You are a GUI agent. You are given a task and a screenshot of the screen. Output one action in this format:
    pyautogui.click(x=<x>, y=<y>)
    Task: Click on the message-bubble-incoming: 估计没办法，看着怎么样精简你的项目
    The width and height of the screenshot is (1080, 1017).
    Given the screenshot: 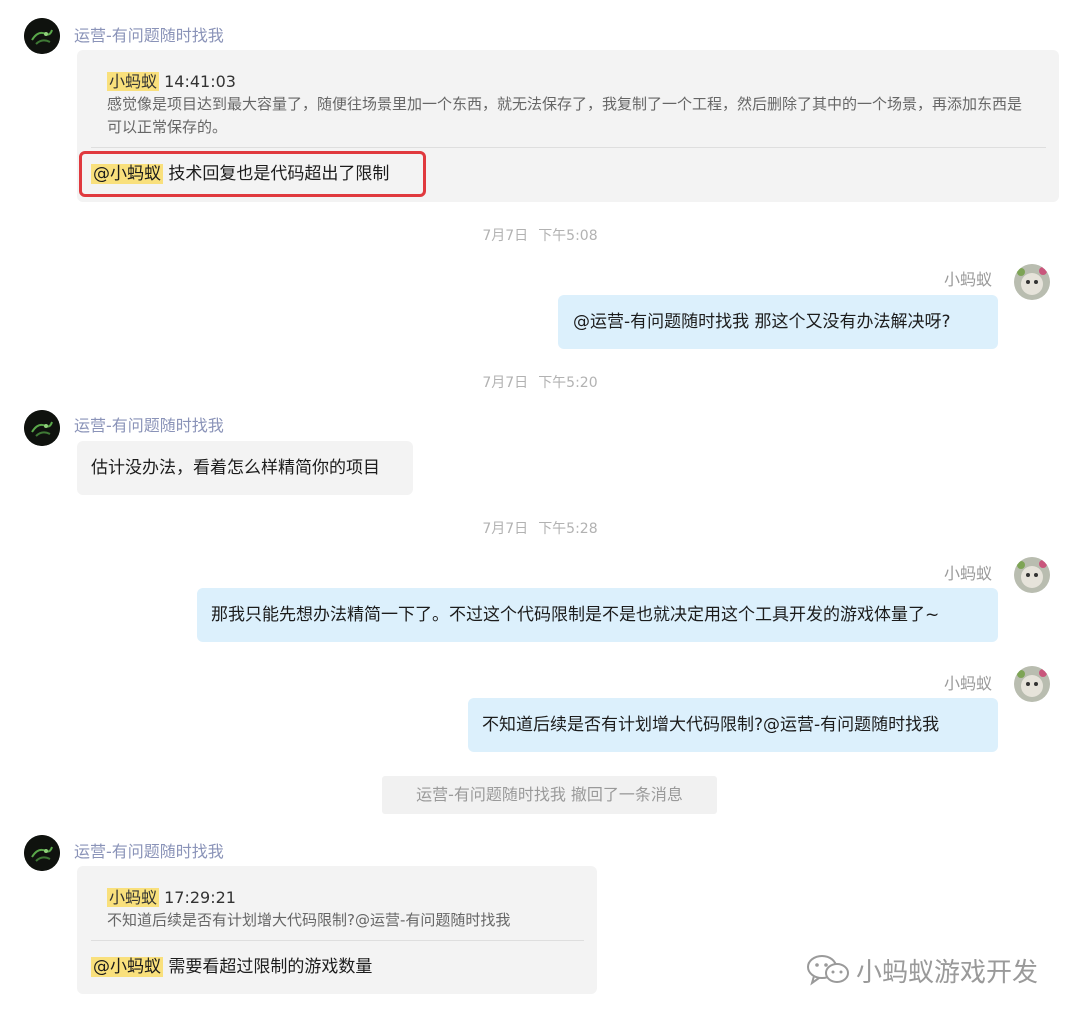 What is the action you would take?
    pyautogui.click(x=245, y=468)
    